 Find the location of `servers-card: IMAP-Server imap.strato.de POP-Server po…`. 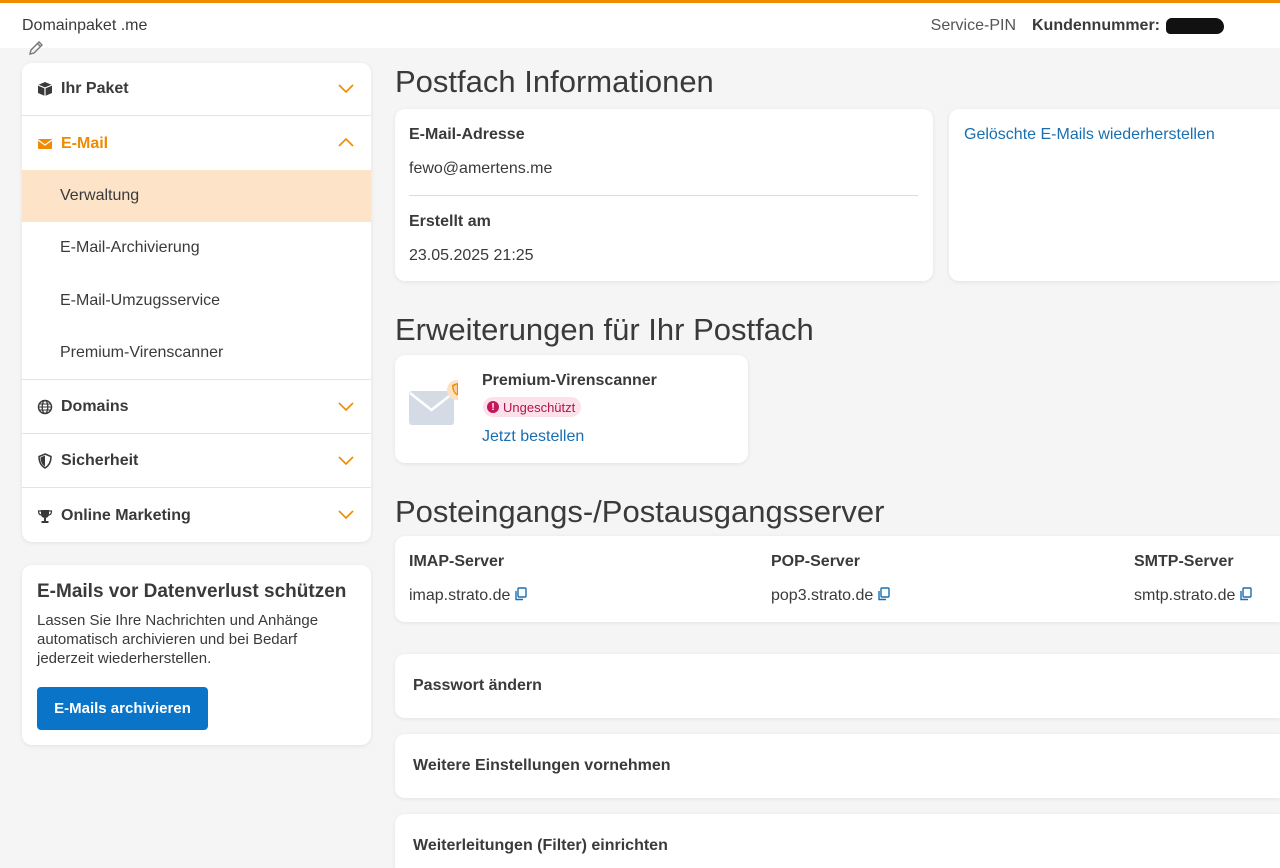

servers-card: IMAP-Server imap.strato.de POP-Server po… is located at coordinates (837, 579).